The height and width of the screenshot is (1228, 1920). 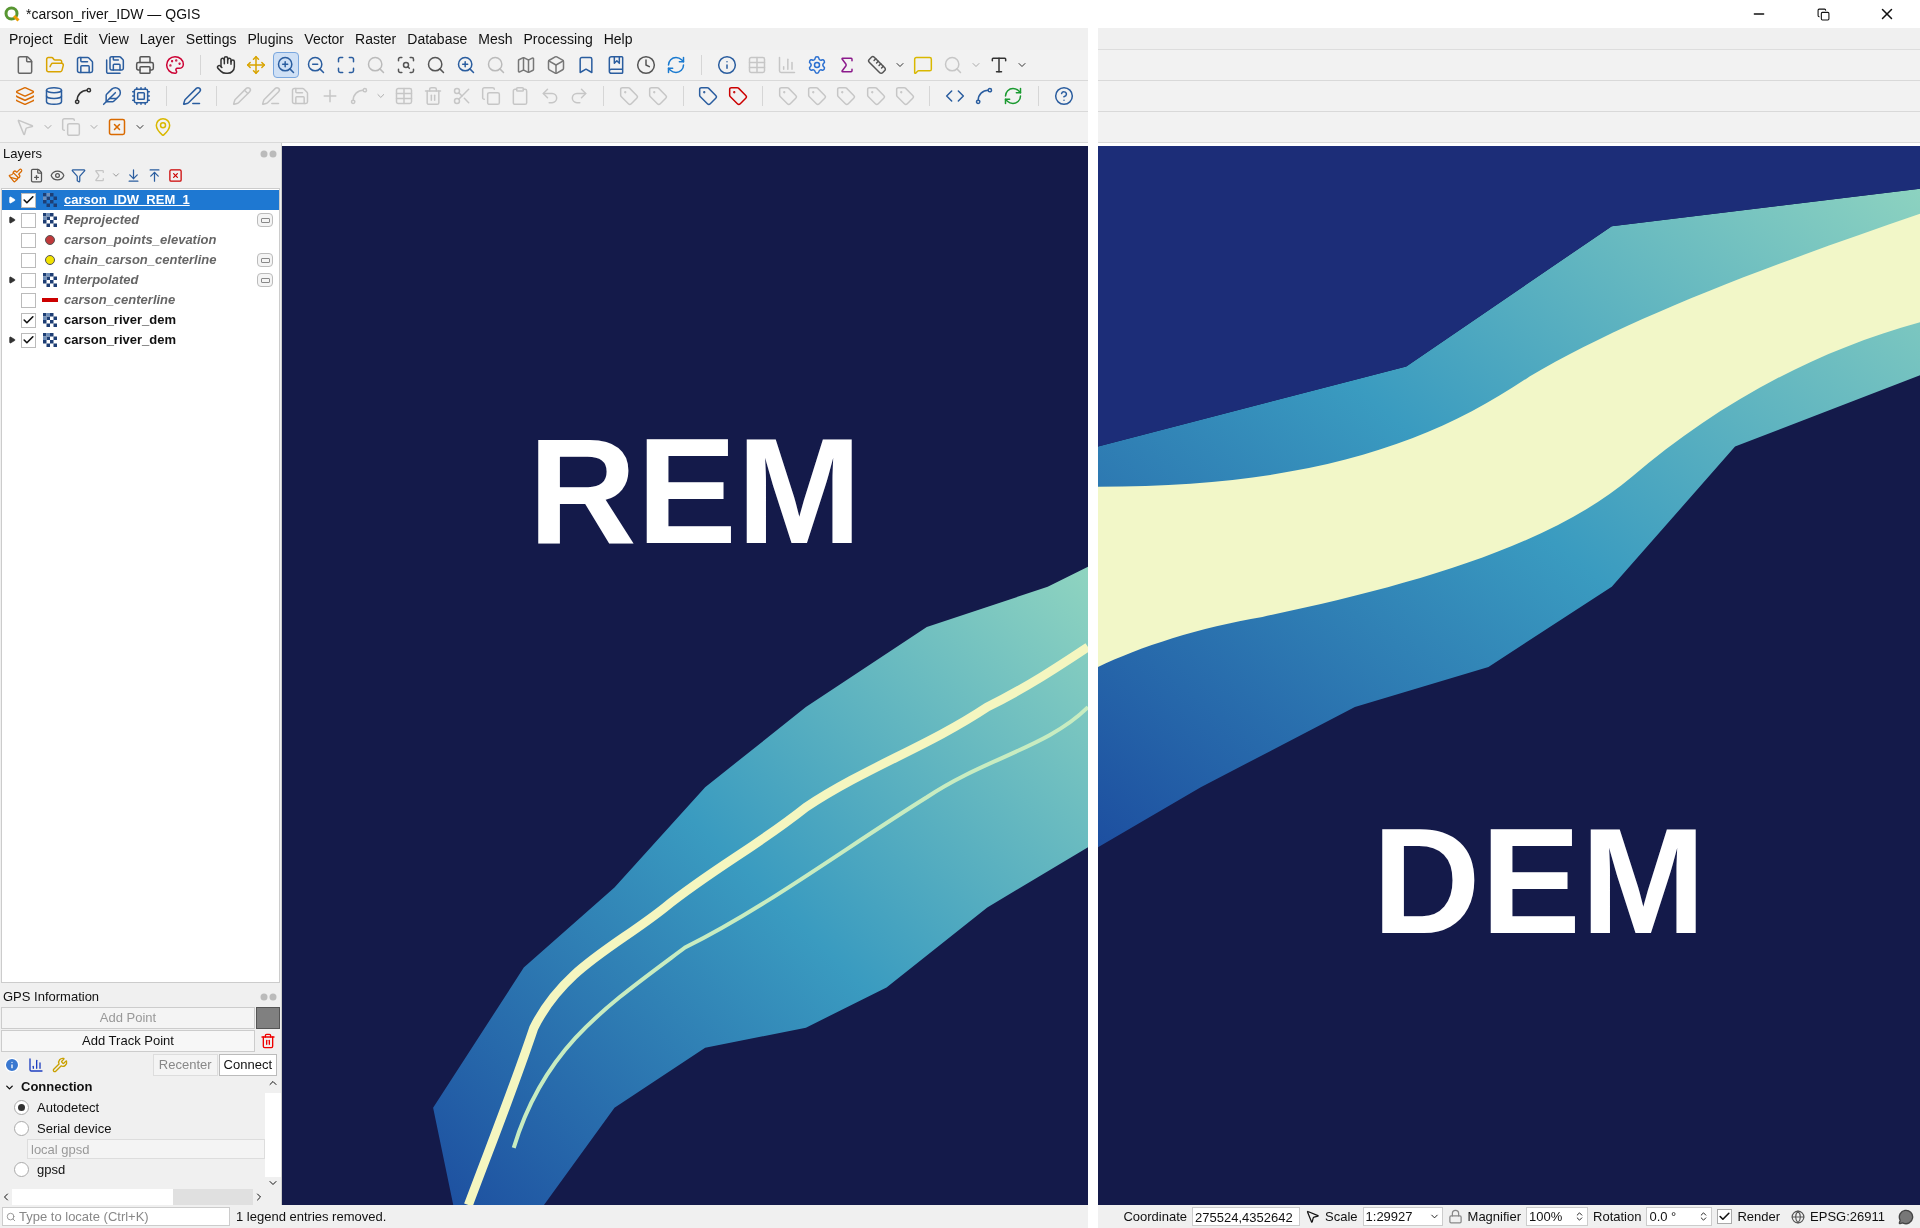 I want to click on window-title: *carson_river_IDW — QGIS, so click(x=113, y=14).